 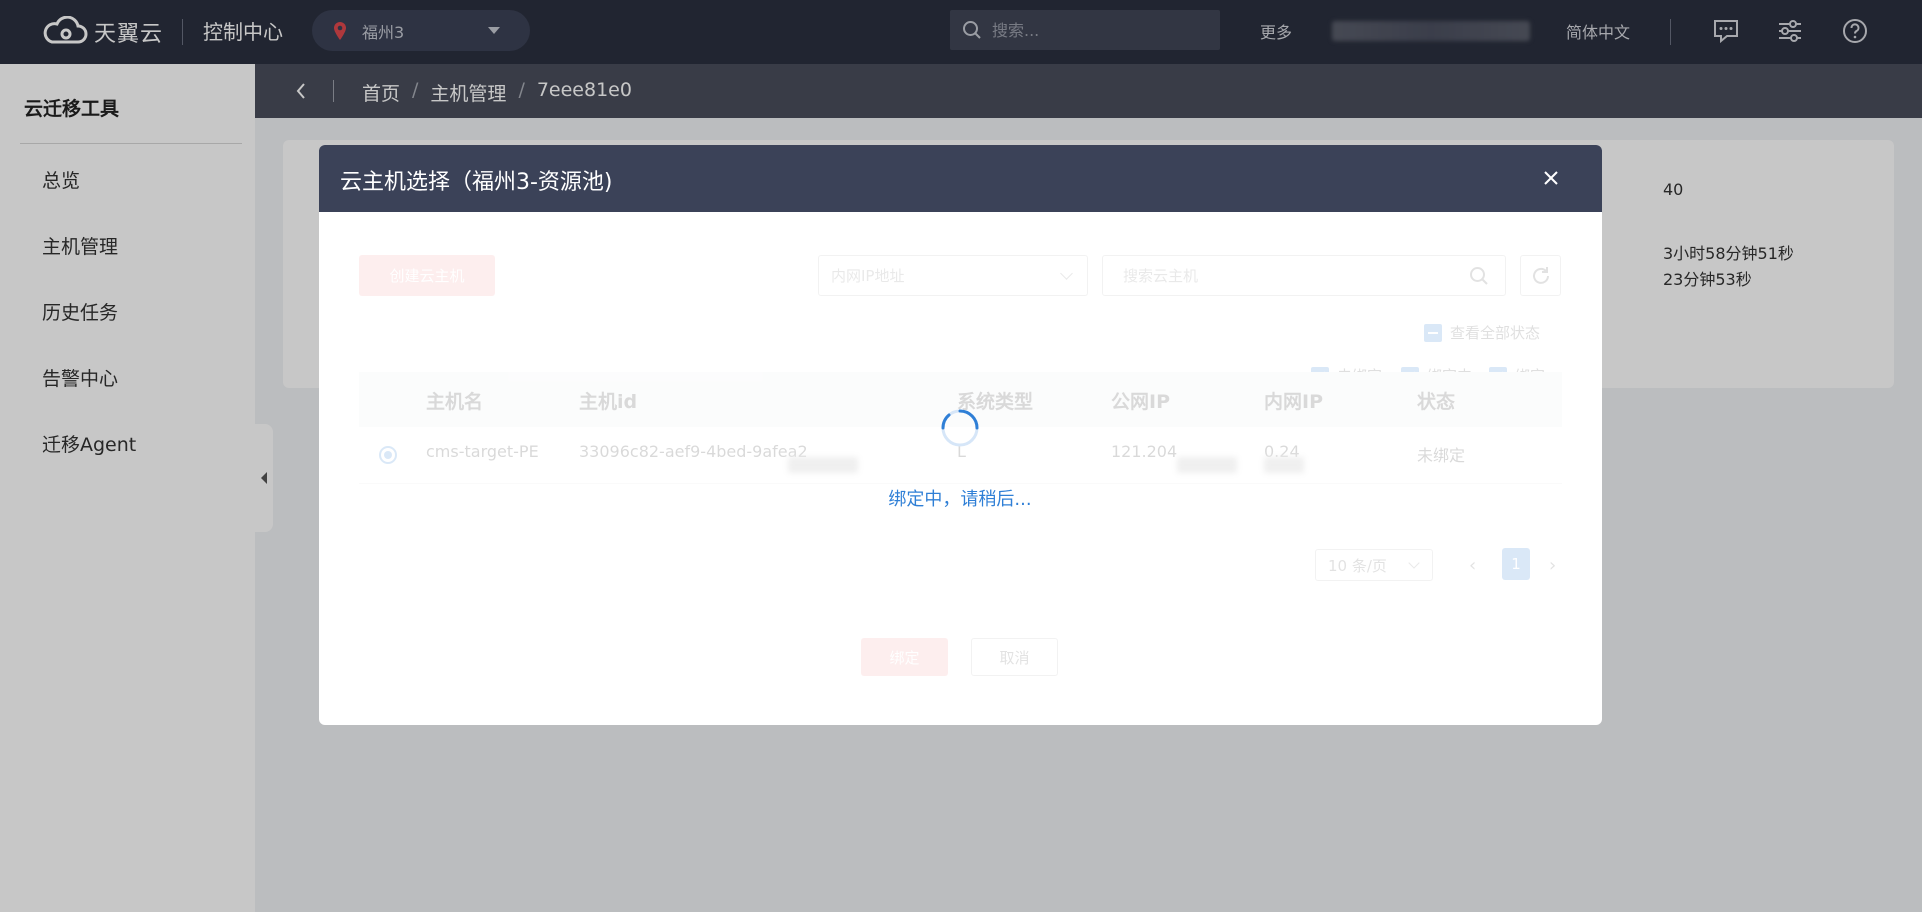 I want to click on modal-title: 云主机选择（福州3-资源池), so click(x=476, y=182).